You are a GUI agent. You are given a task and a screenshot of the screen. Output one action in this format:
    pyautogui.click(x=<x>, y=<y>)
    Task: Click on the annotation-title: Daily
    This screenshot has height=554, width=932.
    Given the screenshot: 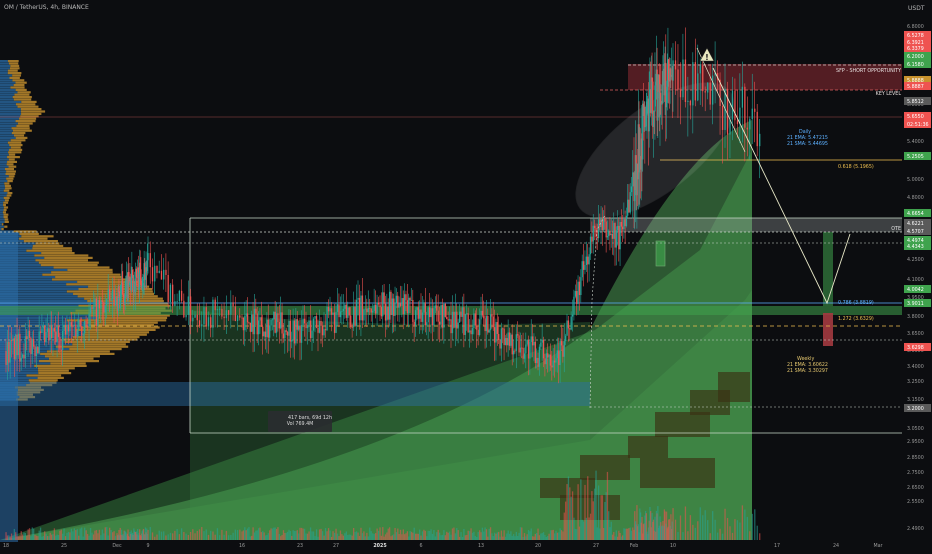 What is the action you would take?
    pyautogui.click(x=805, y=132)
    